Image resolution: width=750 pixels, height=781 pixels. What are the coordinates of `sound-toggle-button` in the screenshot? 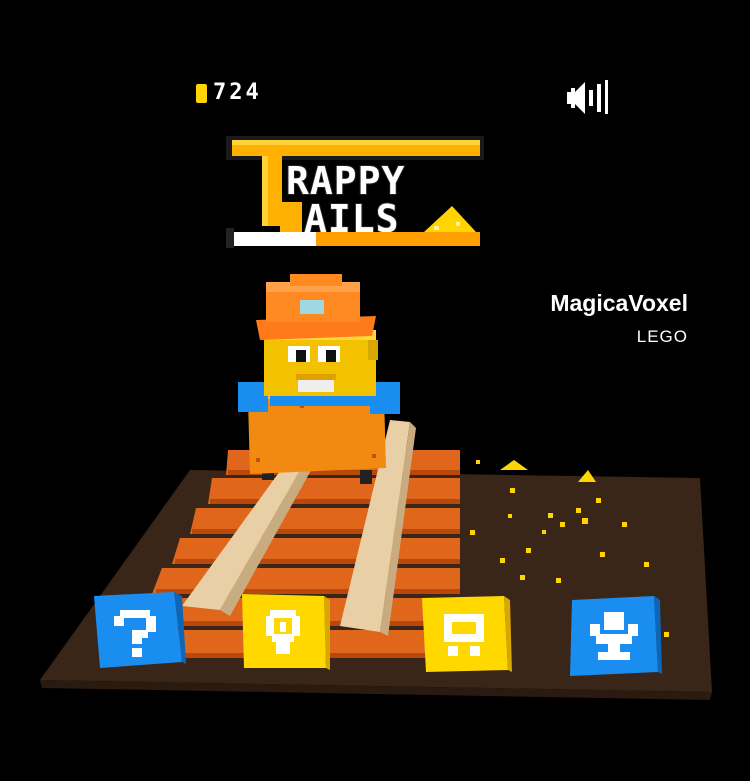 It's located at (588, 98).